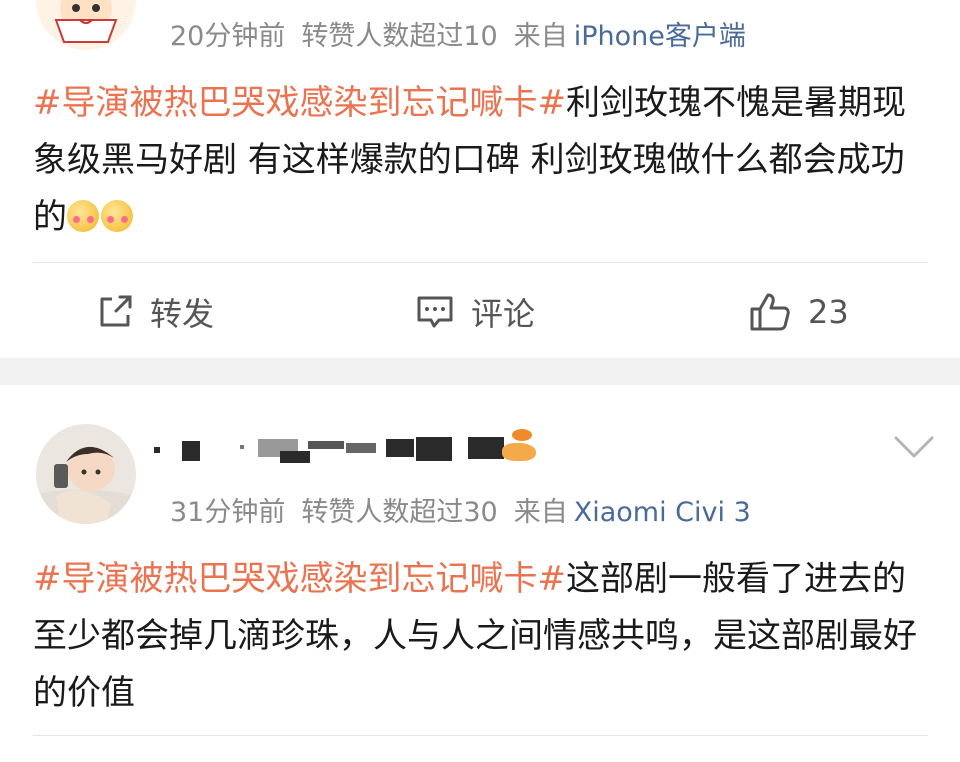 The height and width of the screenshot is (762, 960). What do you see at coordinates (116, 311) in the screenshot?
I see `repost-icon` at bounding box center [116, 311].